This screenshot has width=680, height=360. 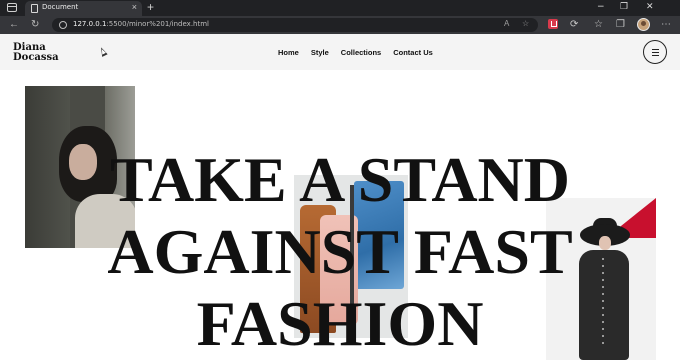 I want to click on browser-tab: Document ×, so click(x=83, y=8).